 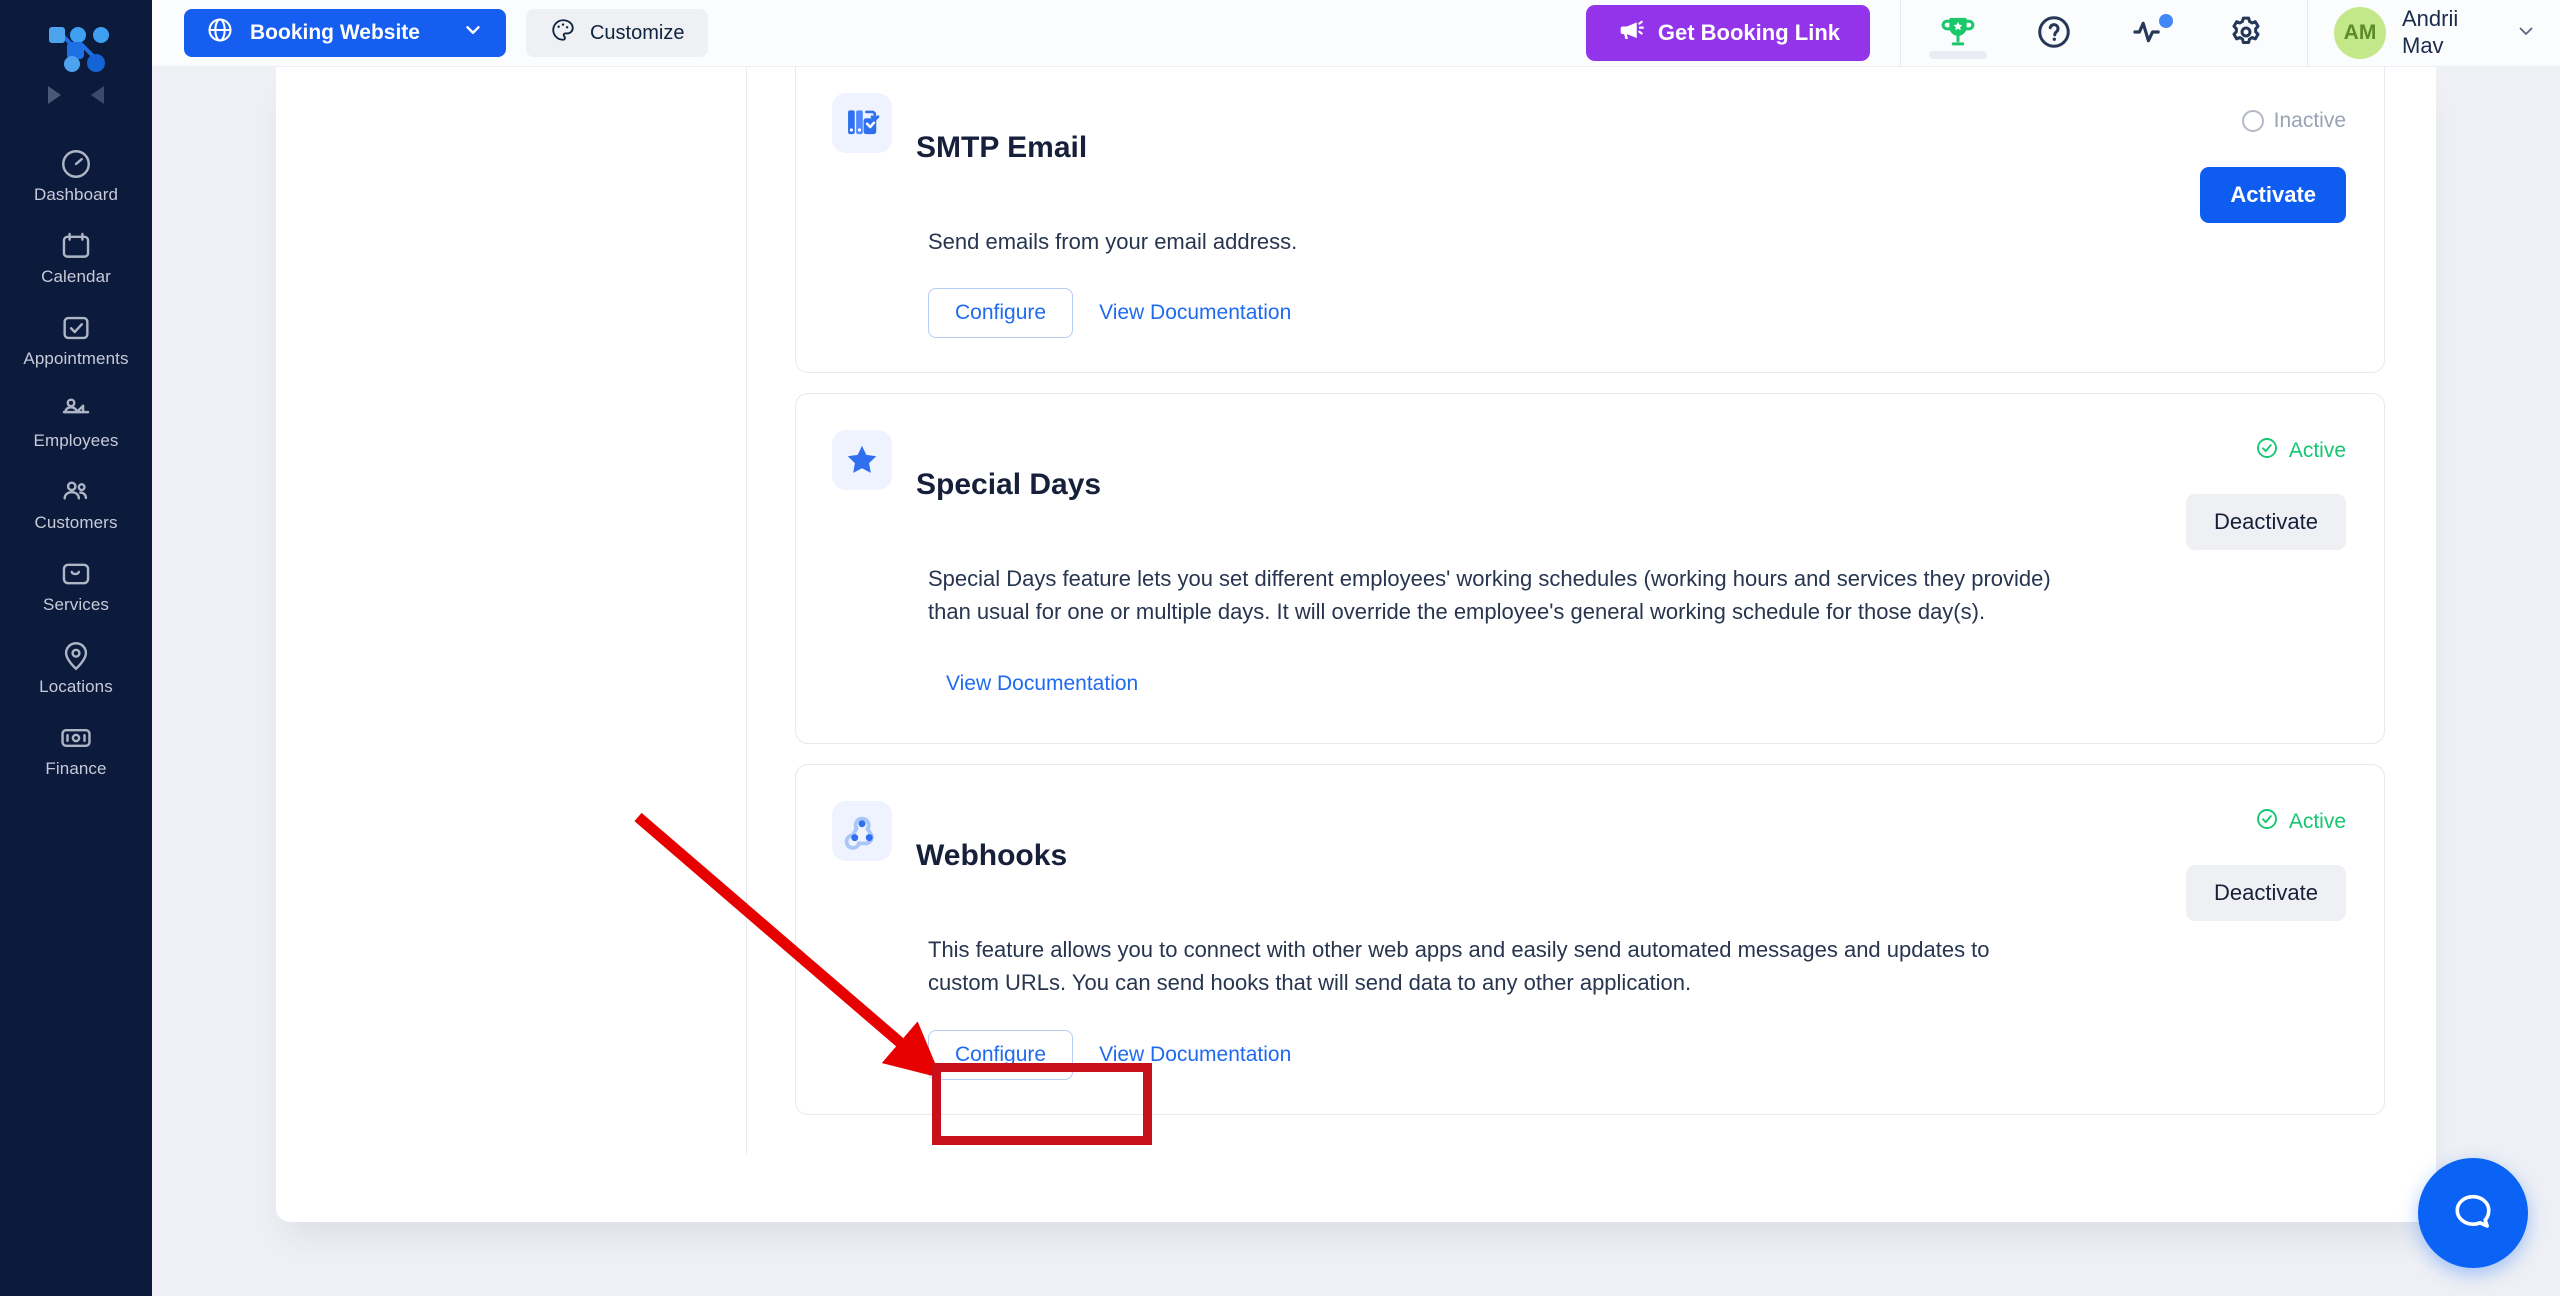 I want to click on sidebar-item-dashboard: Dashboard, so click(x=76, y=175).